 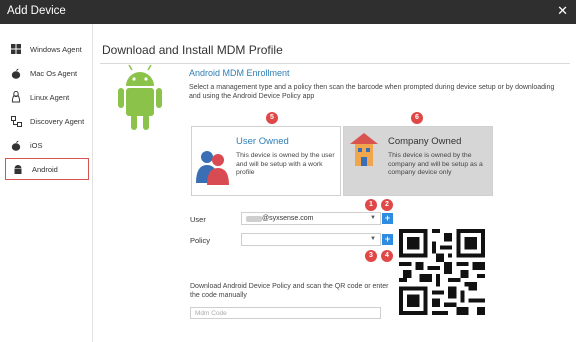 I want to click on callout-badge-4: 4, so click(x=387, y=256).